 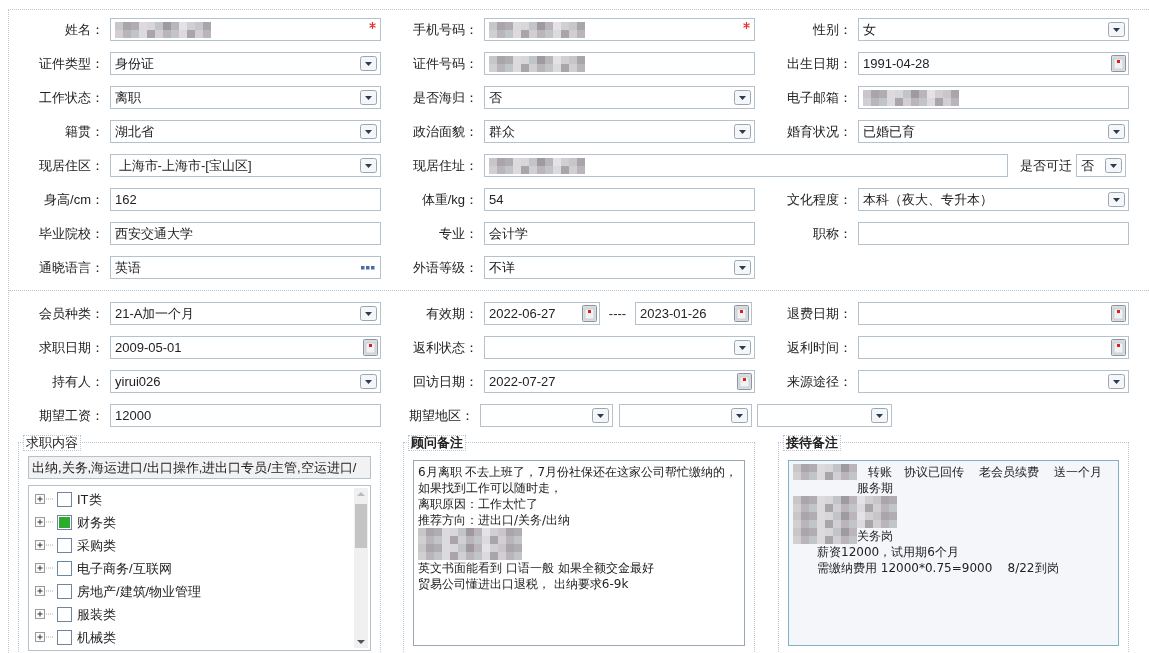 I want to click on notes-textarea: 转账 协议已回传 老会员续费 送一个月服务期 关务岗 薪资12000，试用期6个月 需缴纳费用 12000*0.75=9000 8/22到岗, so click(x=953, y=553).